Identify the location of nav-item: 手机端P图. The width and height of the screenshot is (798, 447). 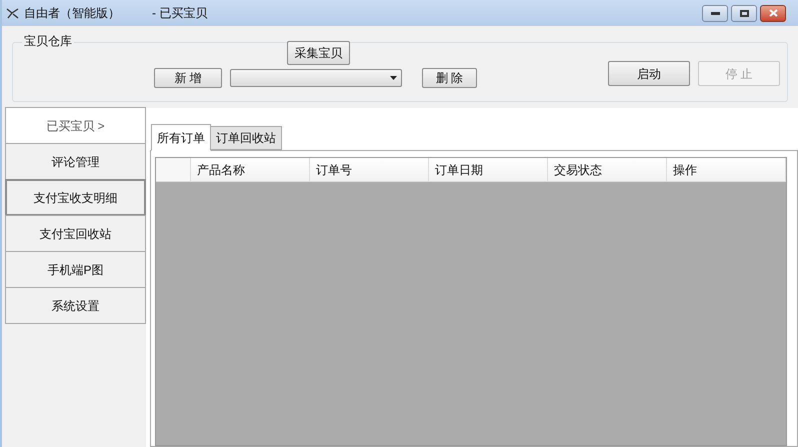
(75, 269).